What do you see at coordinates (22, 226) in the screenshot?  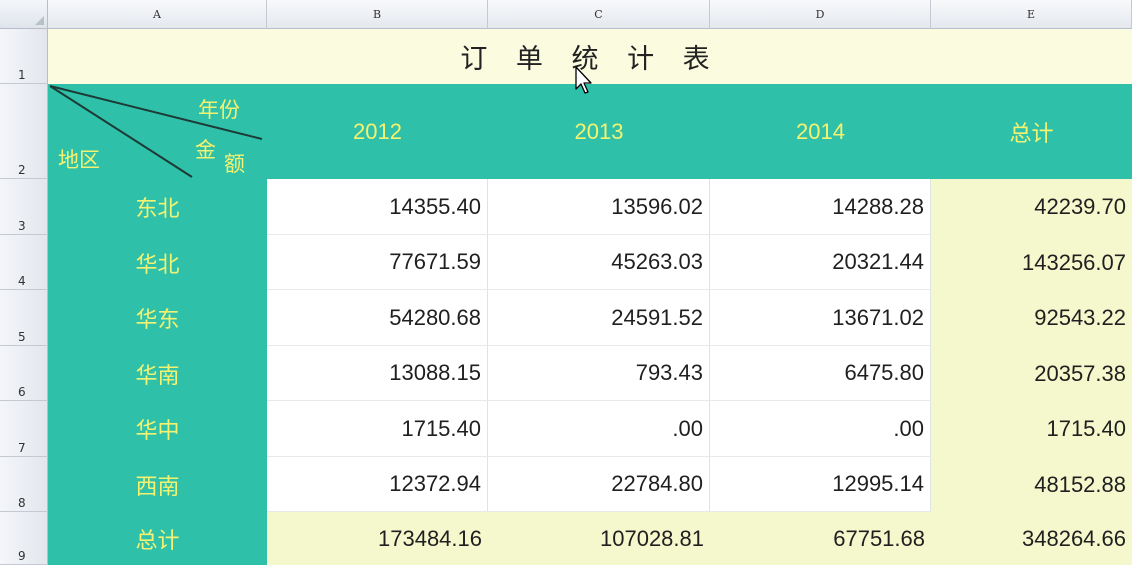 I see `row-number: 3` at bounding box center [22, 226].